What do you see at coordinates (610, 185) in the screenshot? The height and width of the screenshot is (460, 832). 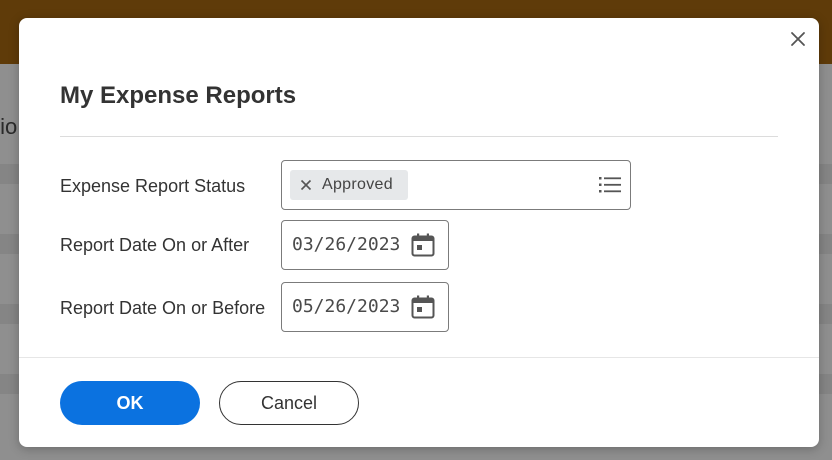 I see `list-icon` at bounding box center [610, 185].